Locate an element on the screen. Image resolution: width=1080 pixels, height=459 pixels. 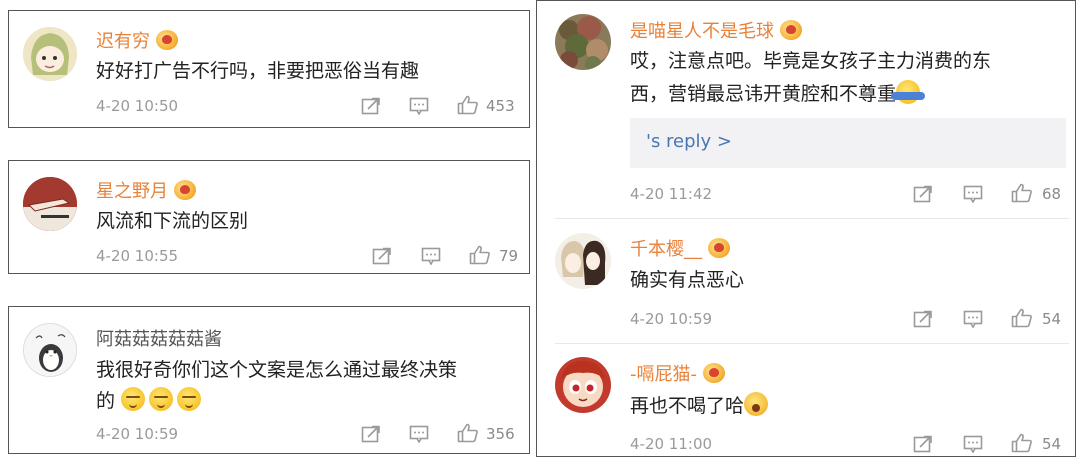
comment-line: 风流和下流的区别 is located at coordinates (172, 221).